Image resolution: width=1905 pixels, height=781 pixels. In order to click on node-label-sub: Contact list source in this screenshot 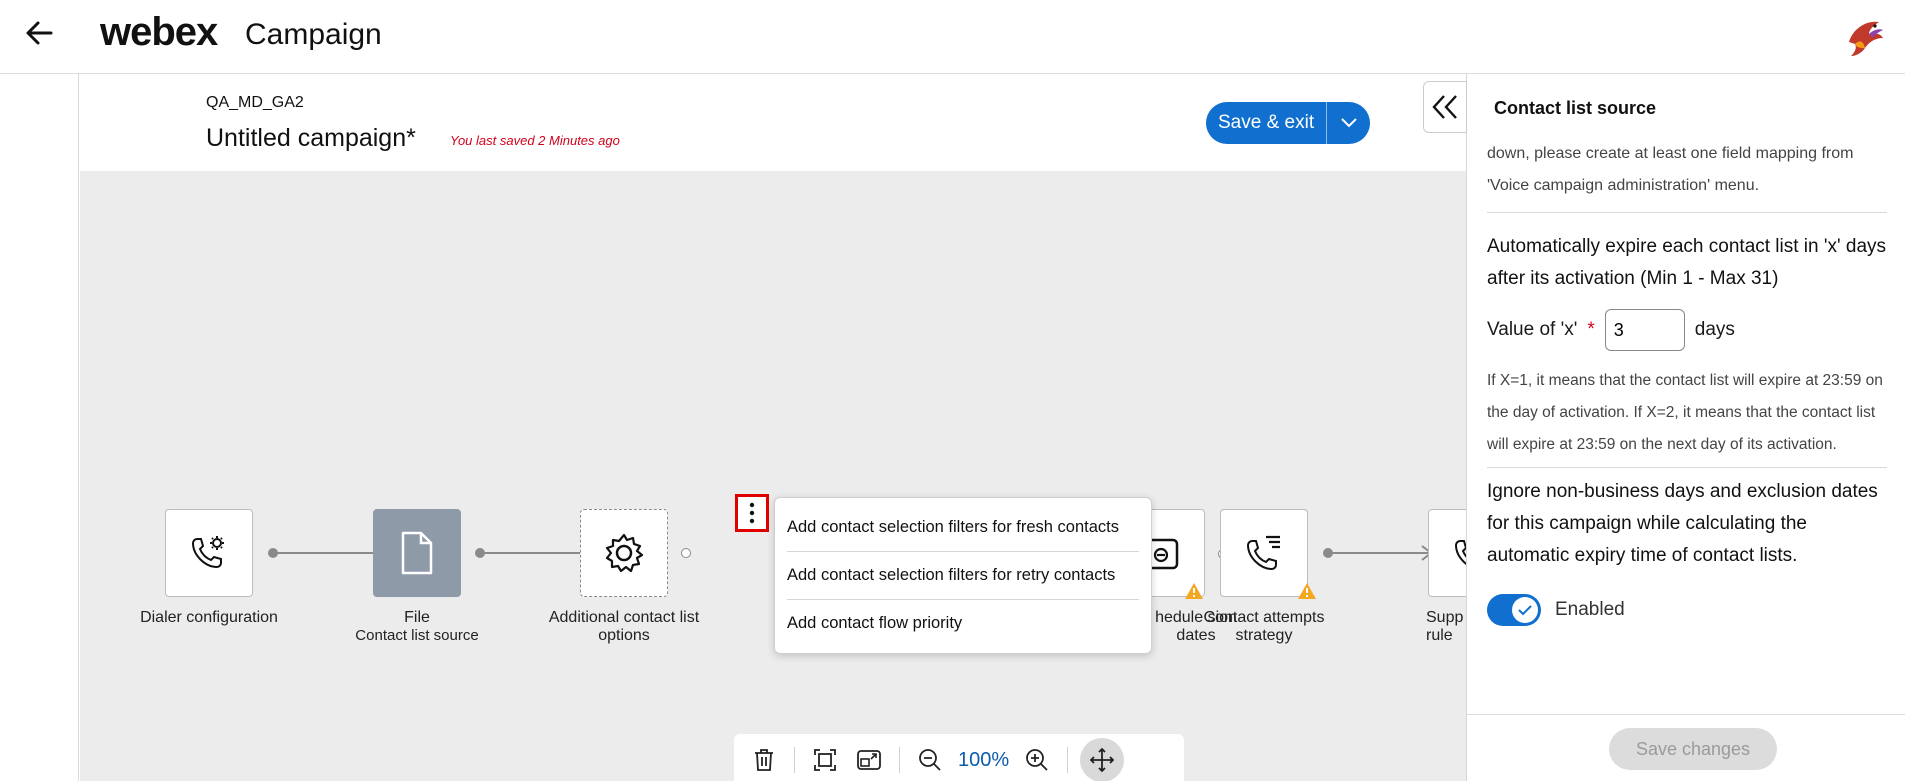, I will do `click(417, 635)`.